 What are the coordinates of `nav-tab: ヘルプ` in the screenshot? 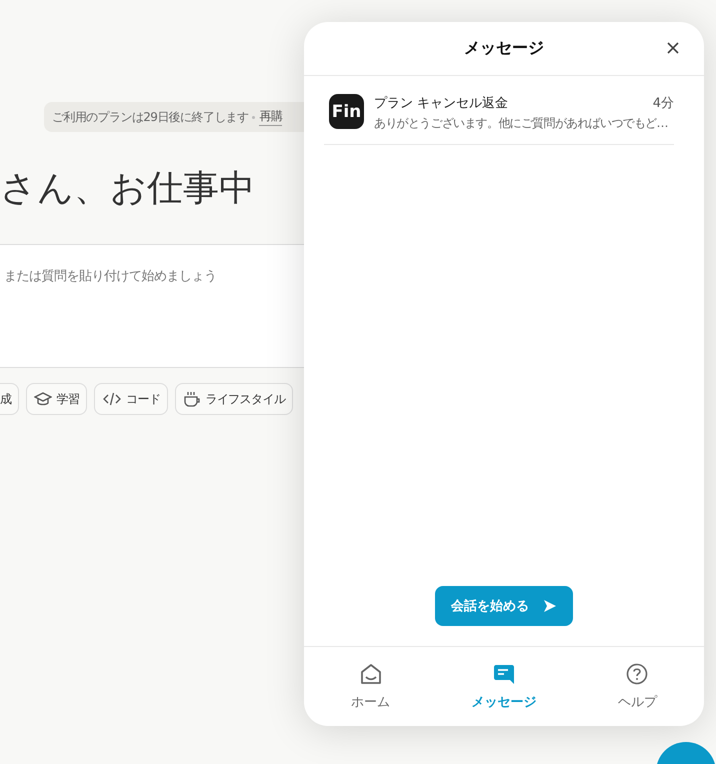 It's located at (637, 686).